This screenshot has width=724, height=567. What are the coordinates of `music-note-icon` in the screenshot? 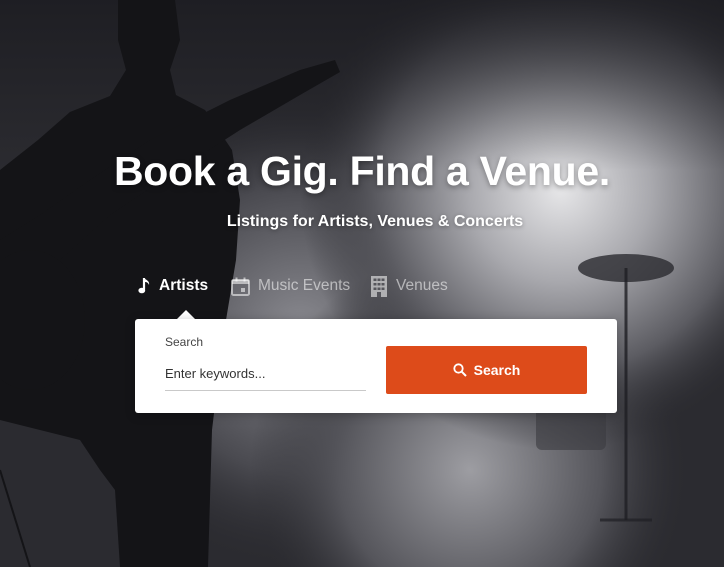 It's located at (144, 286).